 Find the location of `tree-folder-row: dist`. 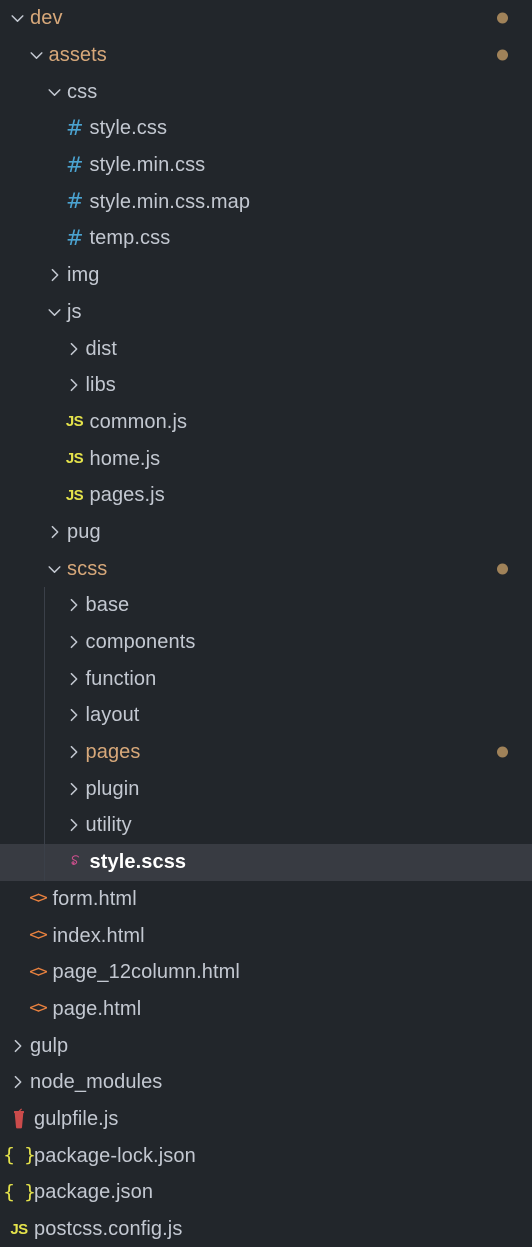

tree-folder-row: dist is located at coordinates (266, 348).